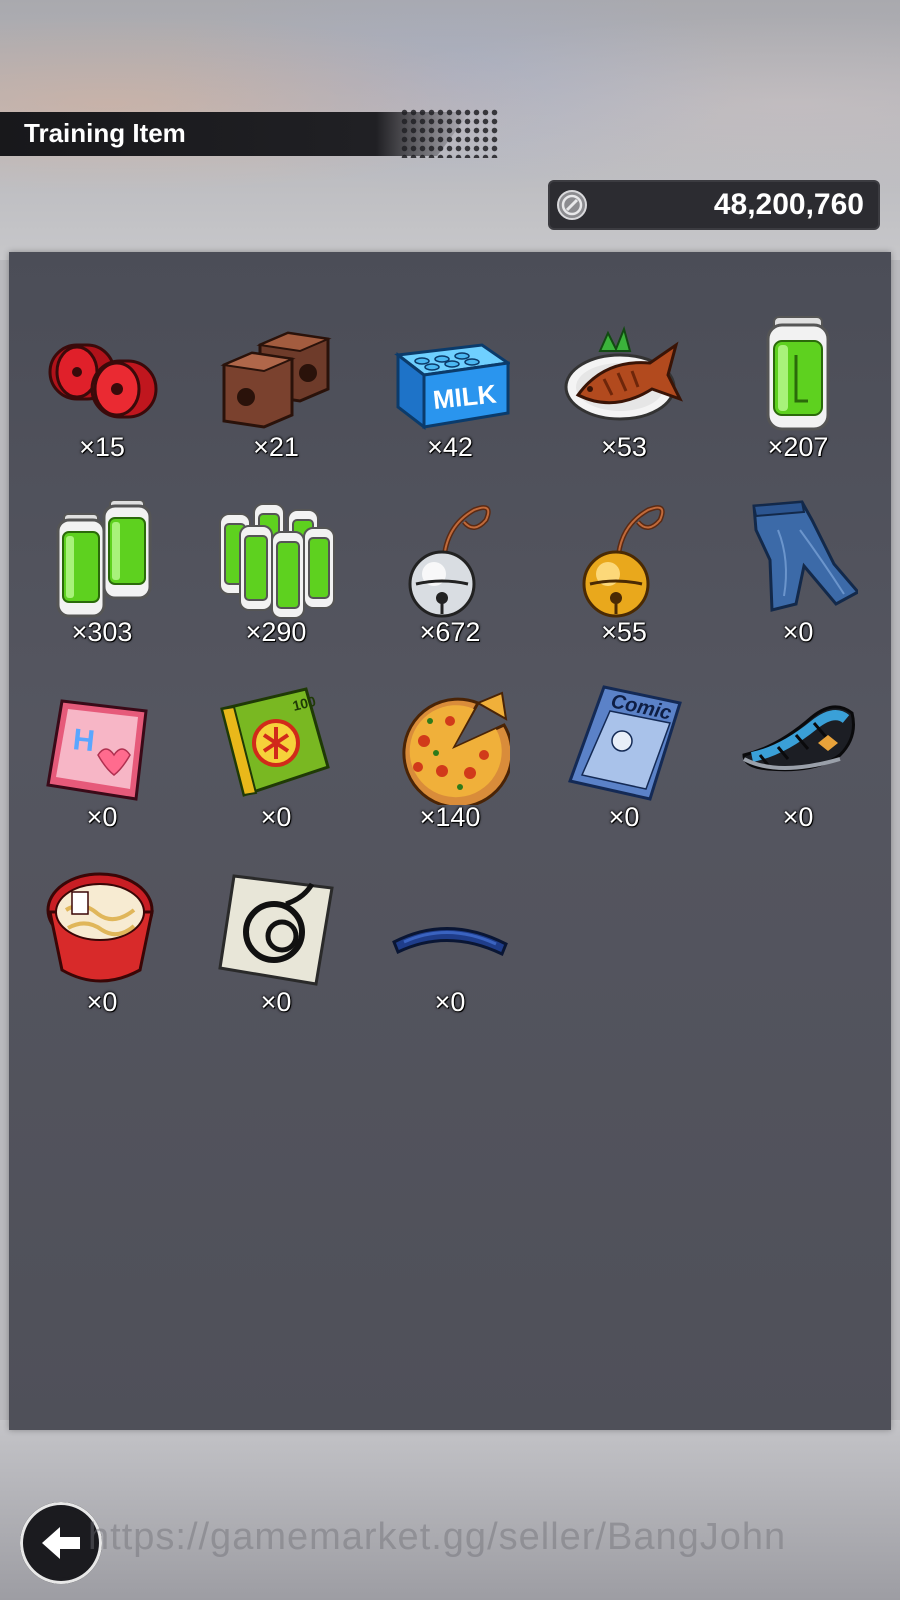 This screenshot has width=900, height=1600. I want to click on item-count: ×140, so click(450, 817).